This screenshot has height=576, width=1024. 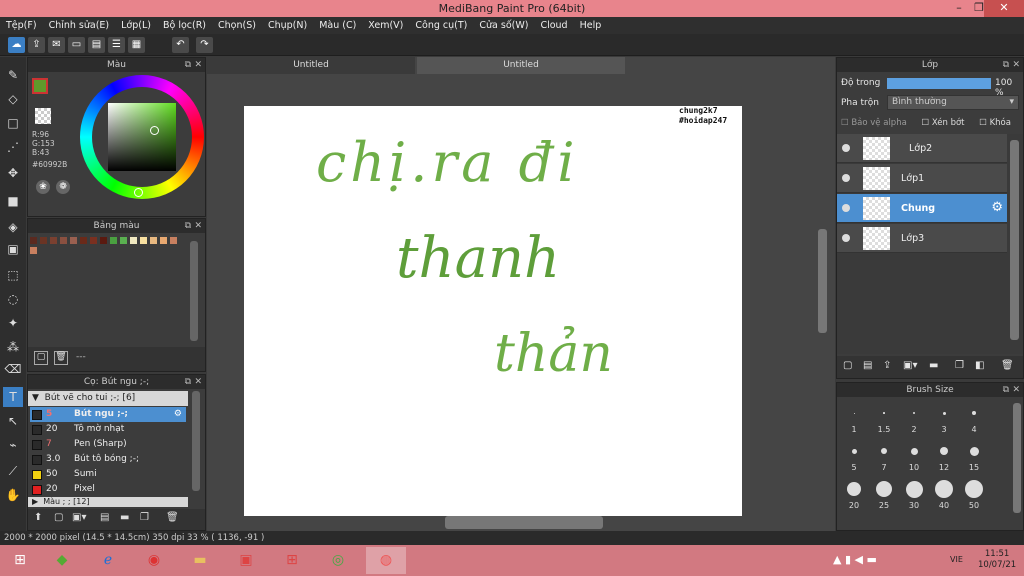 I want to click on pen-tool-icon: ⟋, so click(x=13, y=471).